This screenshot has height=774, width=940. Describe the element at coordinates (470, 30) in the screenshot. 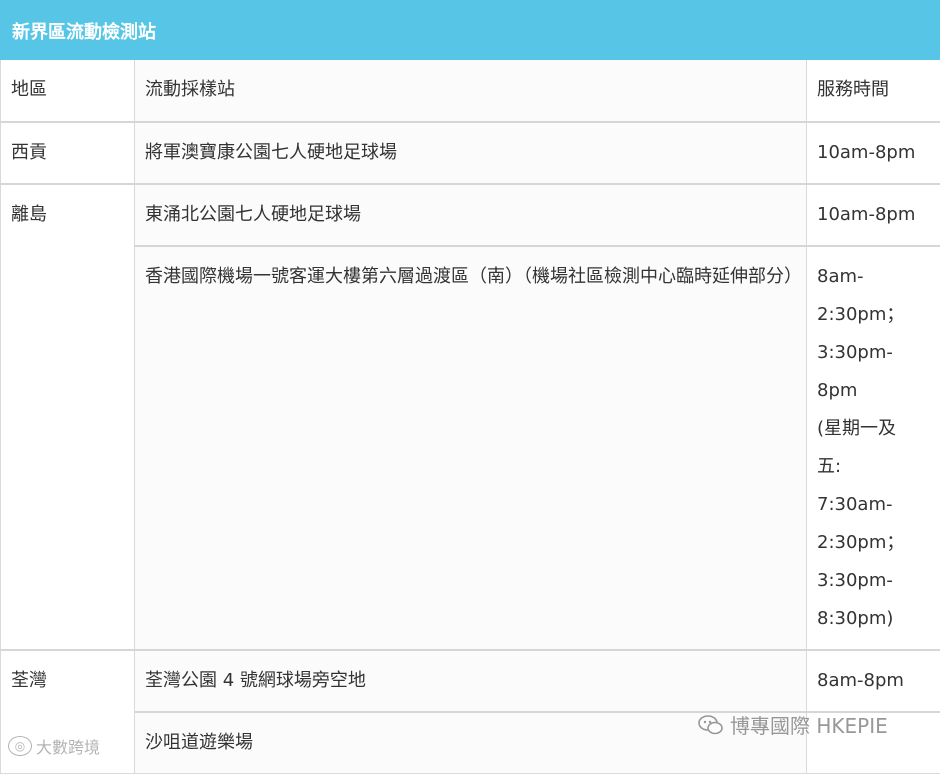

I see `section-title: 新界區流動檢測站` at that location.